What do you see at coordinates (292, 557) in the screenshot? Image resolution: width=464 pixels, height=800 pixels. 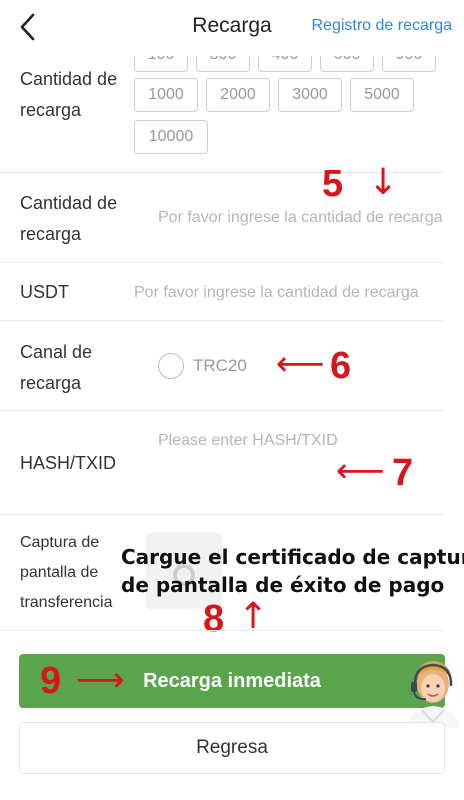 I see `upload-instruction-line-1: Cargue el certificado de captura` at bounding box center [292, 557].